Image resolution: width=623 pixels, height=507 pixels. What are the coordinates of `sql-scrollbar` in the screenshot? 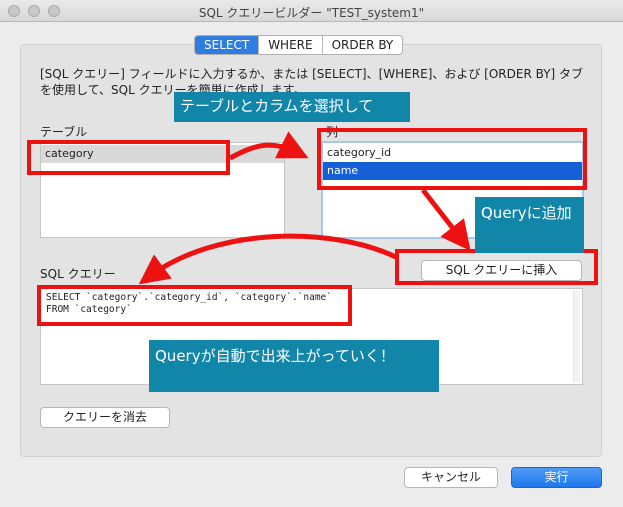 It's located at (576, 336).